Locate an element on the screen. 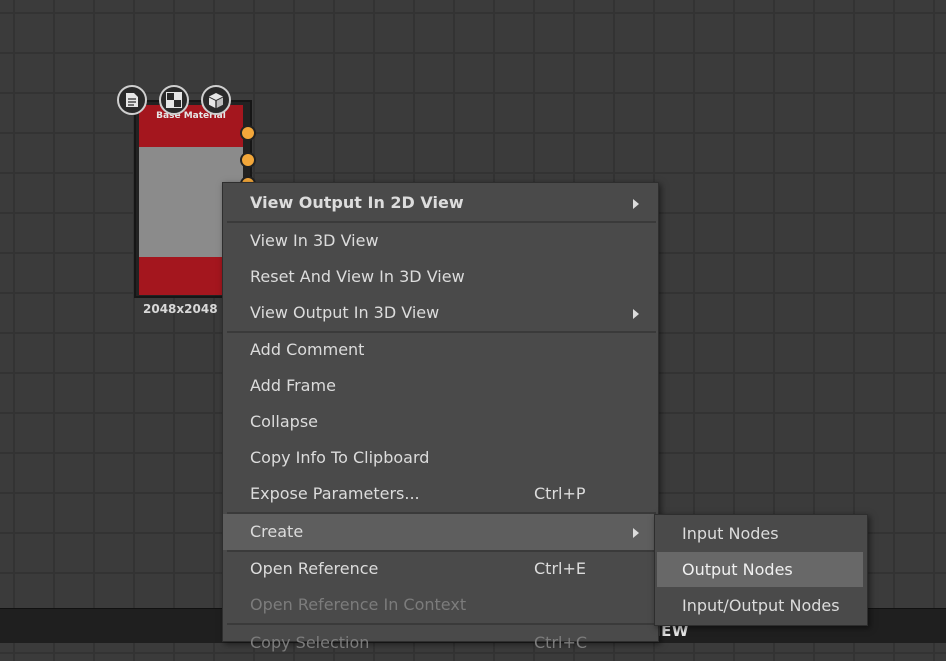 The width and height of the screenshot is (946, 661). submenu-item-output-nodes: Output Nodes is located at coordinates (760, 569).